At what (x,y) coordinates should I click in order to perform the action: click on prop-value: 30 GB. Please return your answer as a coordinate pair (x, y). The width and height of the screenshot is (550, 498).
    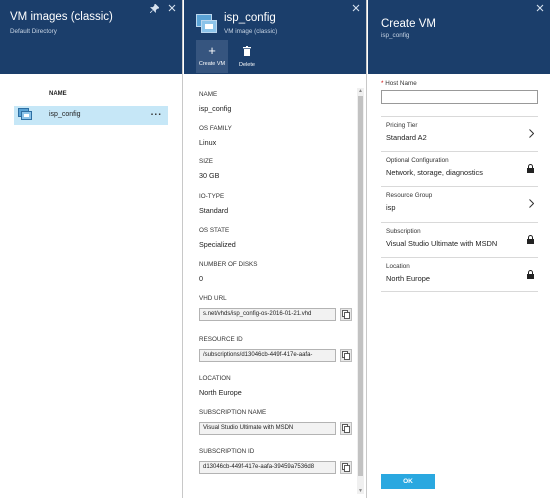
    Looking at the image, I should click on (209, 175).